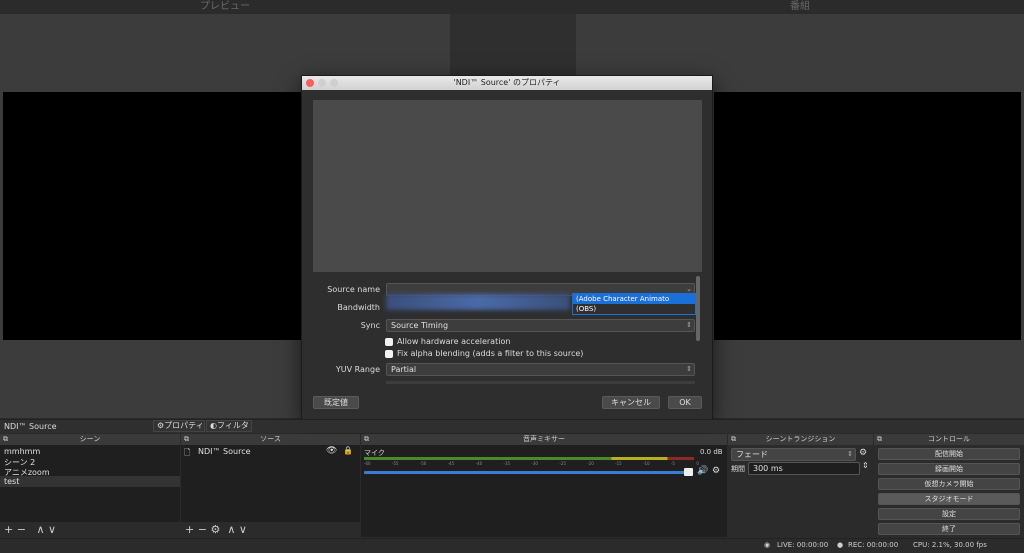  I want to click on sources-header: ⧉ ソース, so click(270, 439).